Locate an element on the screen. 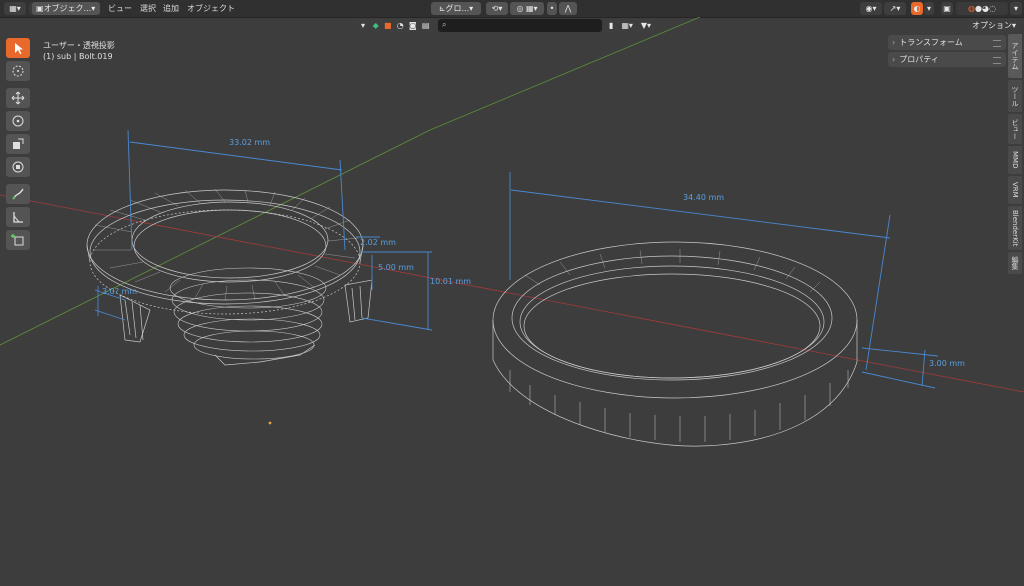 The height and width of the screenshot is (586, 1024). eye-icon: ◉▾ is located at coordinates (871, 8).